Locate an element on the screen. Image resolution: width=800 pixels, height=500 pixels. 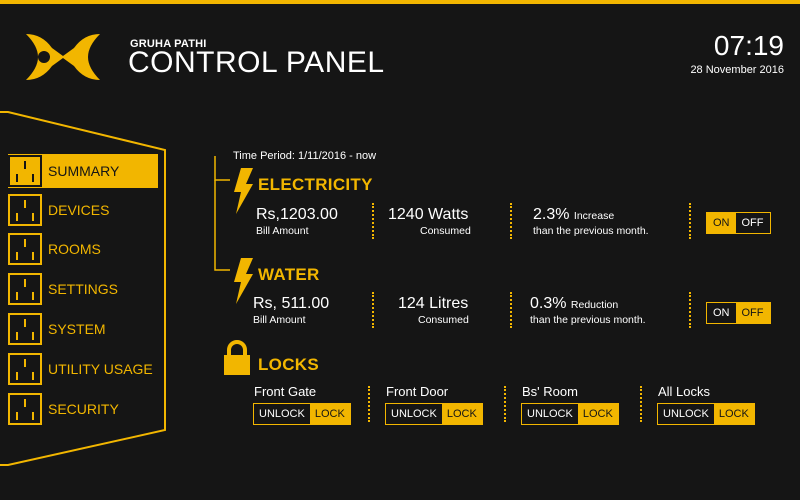
sidebar-item-summary: SUMMARY is located at coordinates (83, 171).